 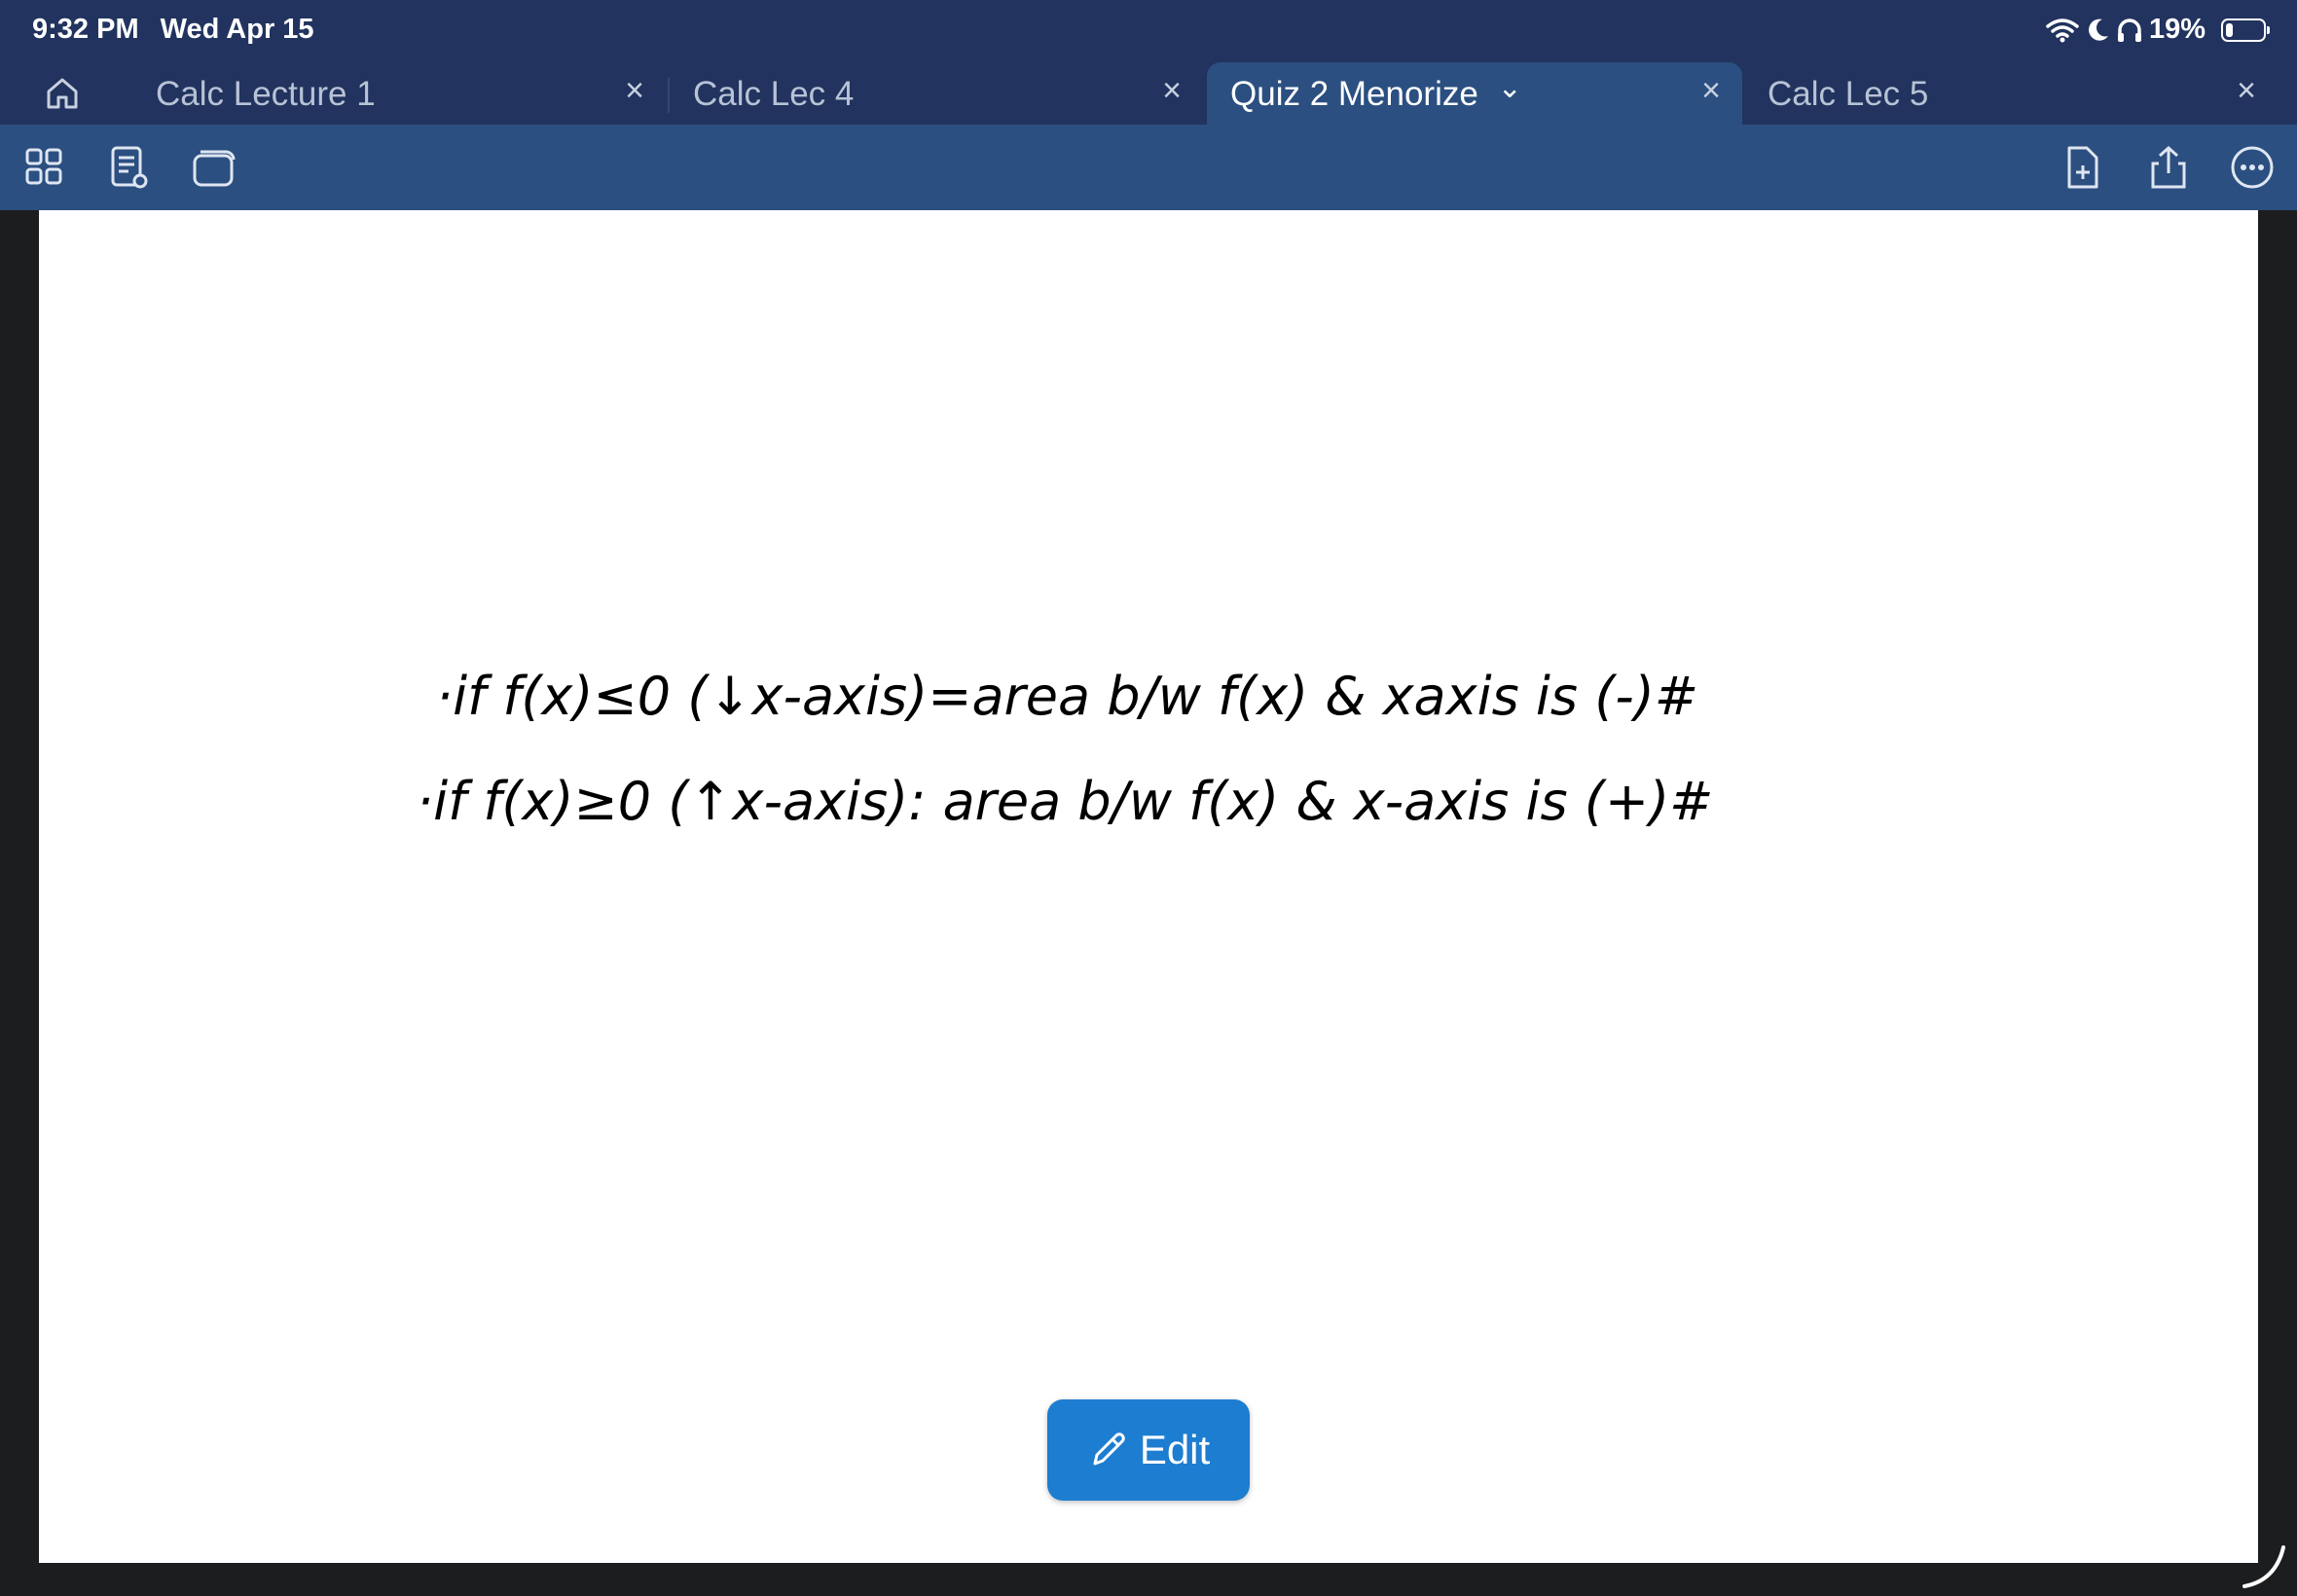 What do you see at coordinates (128, 168) in the screenshot?
I see `reader-mode-icon` at bounding box center [128, 168].